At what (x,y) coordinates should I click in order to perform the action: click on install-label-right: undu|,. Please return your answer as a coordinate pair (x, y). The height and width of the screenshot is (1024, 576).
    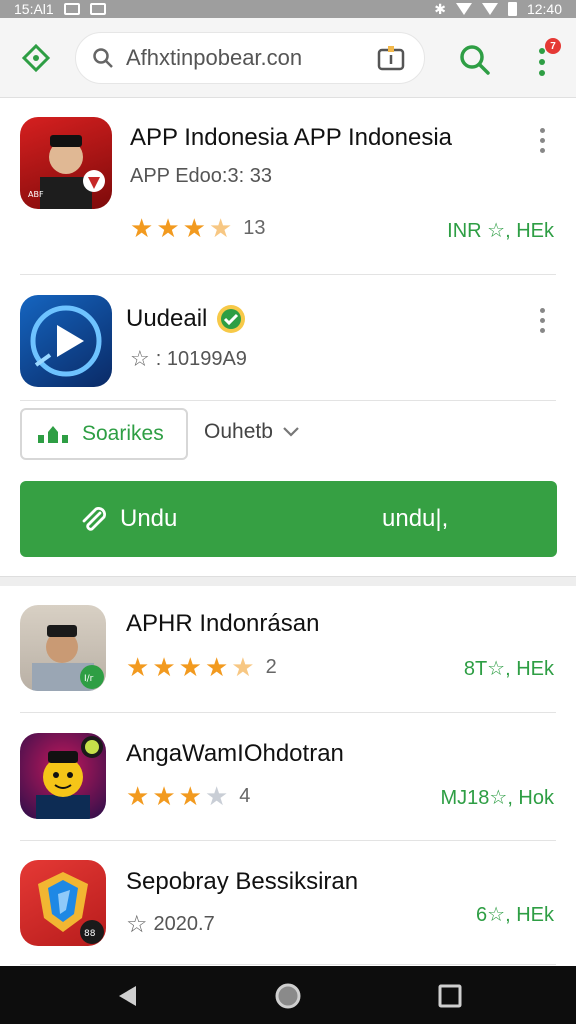
    Looking at the image, I should click on (415, 518).